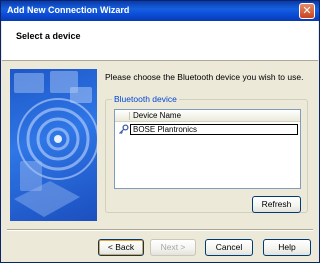 Image resolution: width=320 pixels, height=263 pixels. I want to click on cancel-button: Cancel, so click(229, 247).